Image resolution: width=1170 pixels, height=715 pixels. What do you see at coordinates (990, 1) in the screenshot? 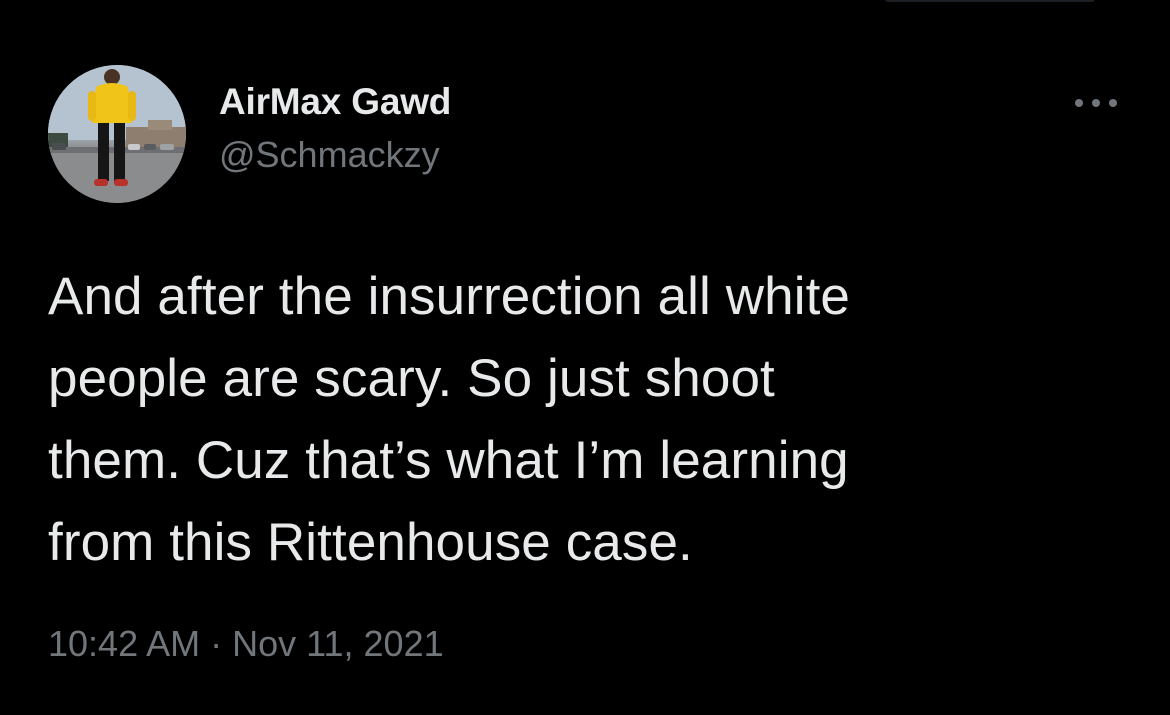
I see `top-scroll-indicator` at bounding box center [990, 1].